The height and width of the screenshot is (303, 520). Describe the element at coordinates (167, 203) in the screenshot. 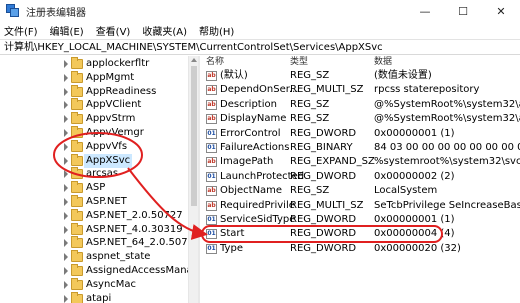

I see `annotation-arrow` at that location.